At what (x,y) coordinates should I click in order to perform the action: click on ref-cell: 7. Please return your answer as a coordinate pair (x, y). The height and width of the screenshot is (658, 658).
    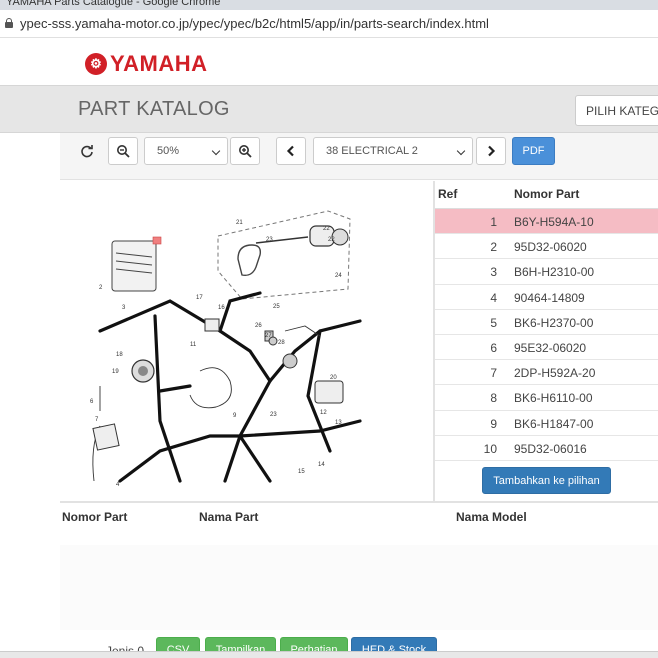
    Looking at the image, I should click on (493, 373).